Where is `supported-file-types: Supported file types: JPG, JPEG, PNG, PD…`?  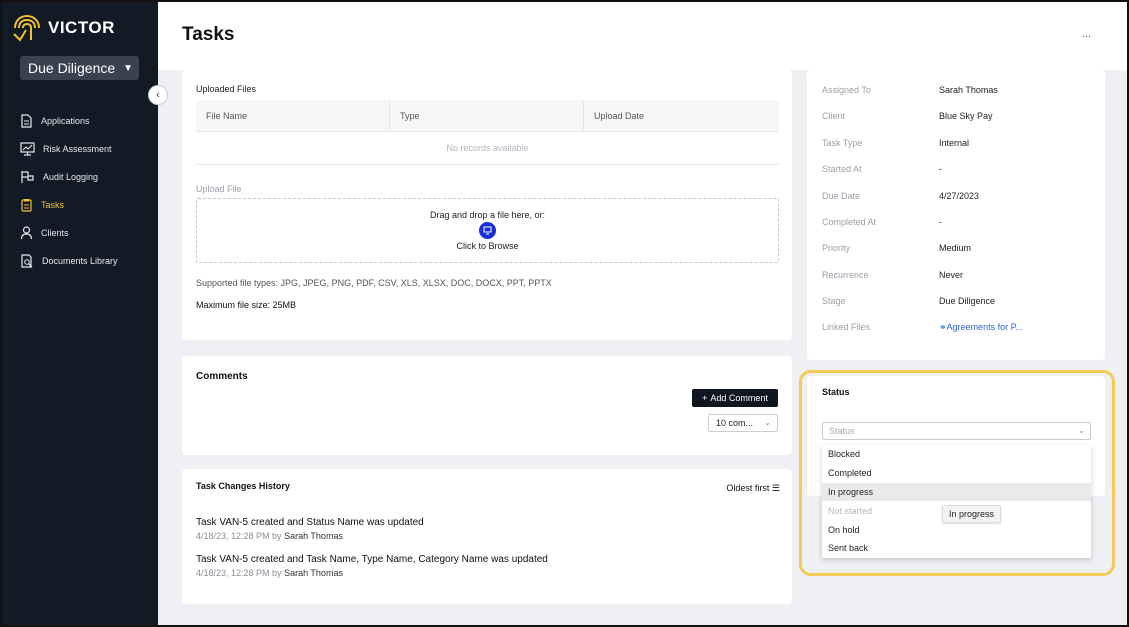
supported-file-types: Supported file types: JPG, JPEG, PNG, PD… is located at coordinates (374, 283).